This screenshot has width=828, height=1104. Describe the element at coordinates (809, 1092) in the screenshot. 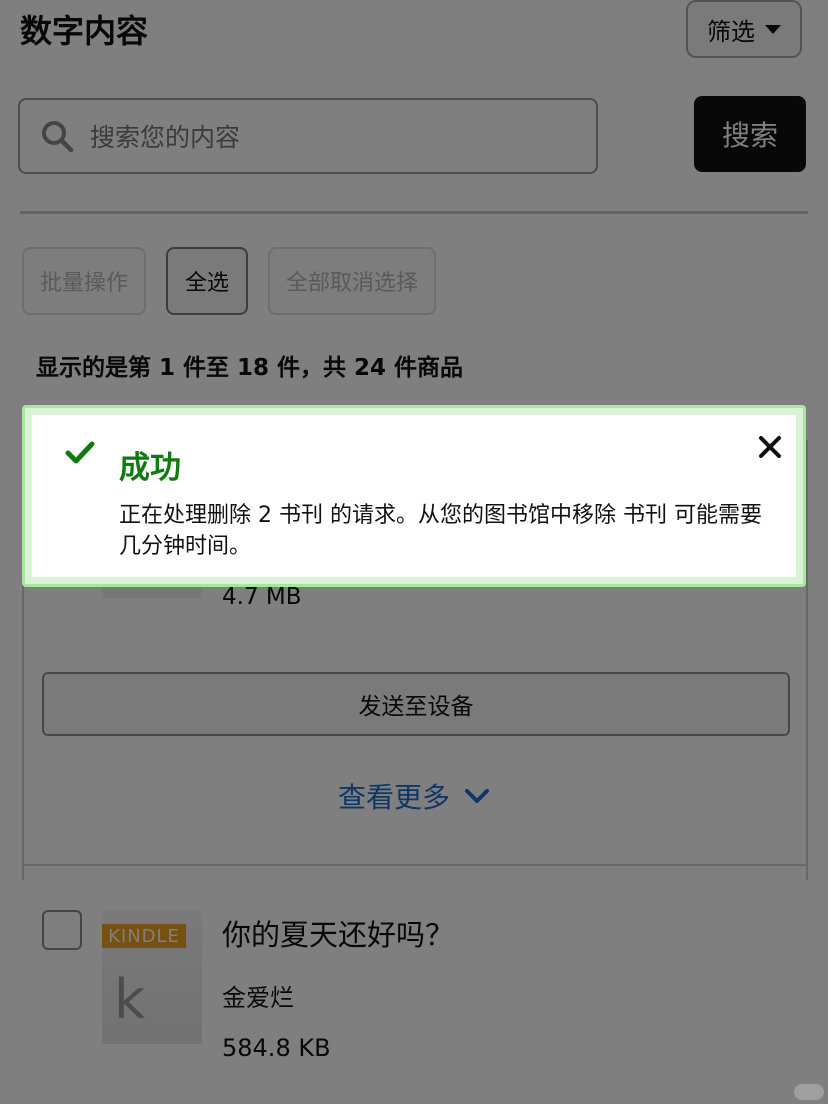

I see `watermark` at that location.